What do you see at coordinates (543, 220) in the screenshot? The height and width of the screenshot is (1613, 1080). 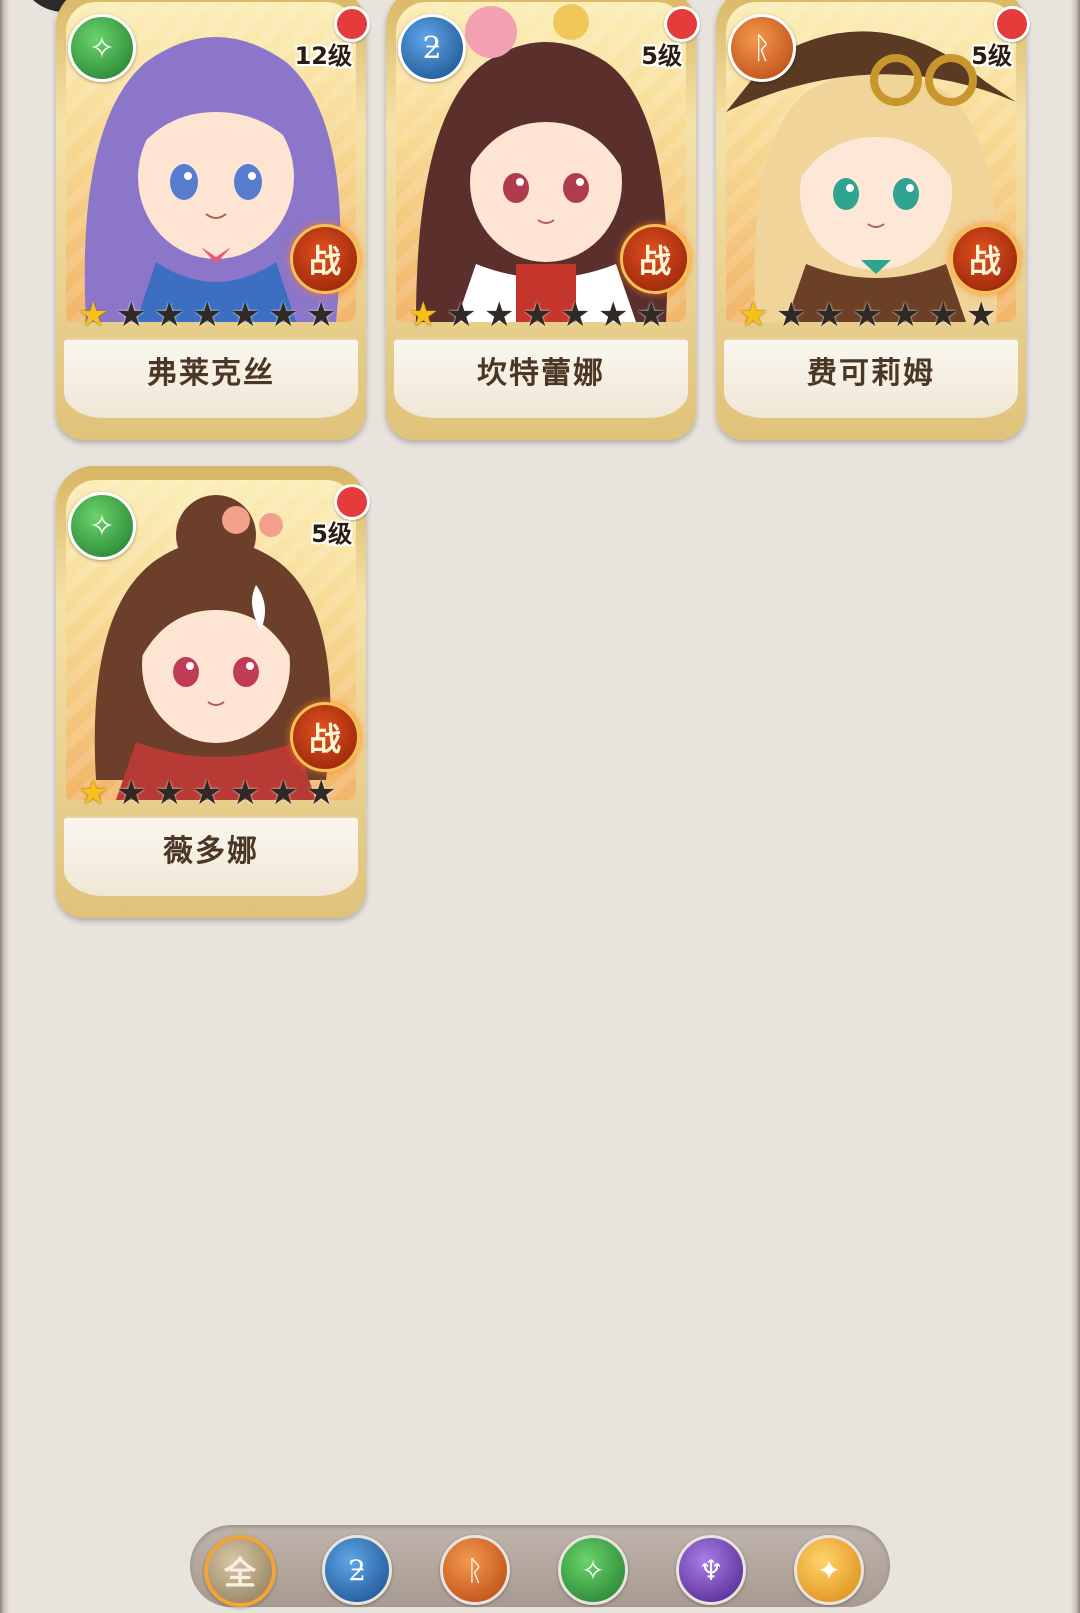 I see `hero-card: ƻ 5级 战 ★ ★ ★ ★ ★ ★ ★ 坎特蕾娜` at bounding box center [543, 220].